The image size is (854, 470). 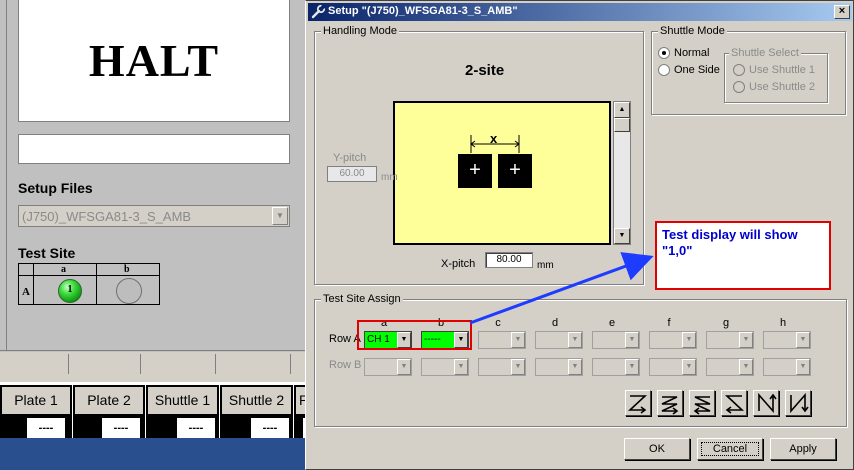 I want to click on annotation-callout: Test display will show "1,0", so click(x=743, y=255).